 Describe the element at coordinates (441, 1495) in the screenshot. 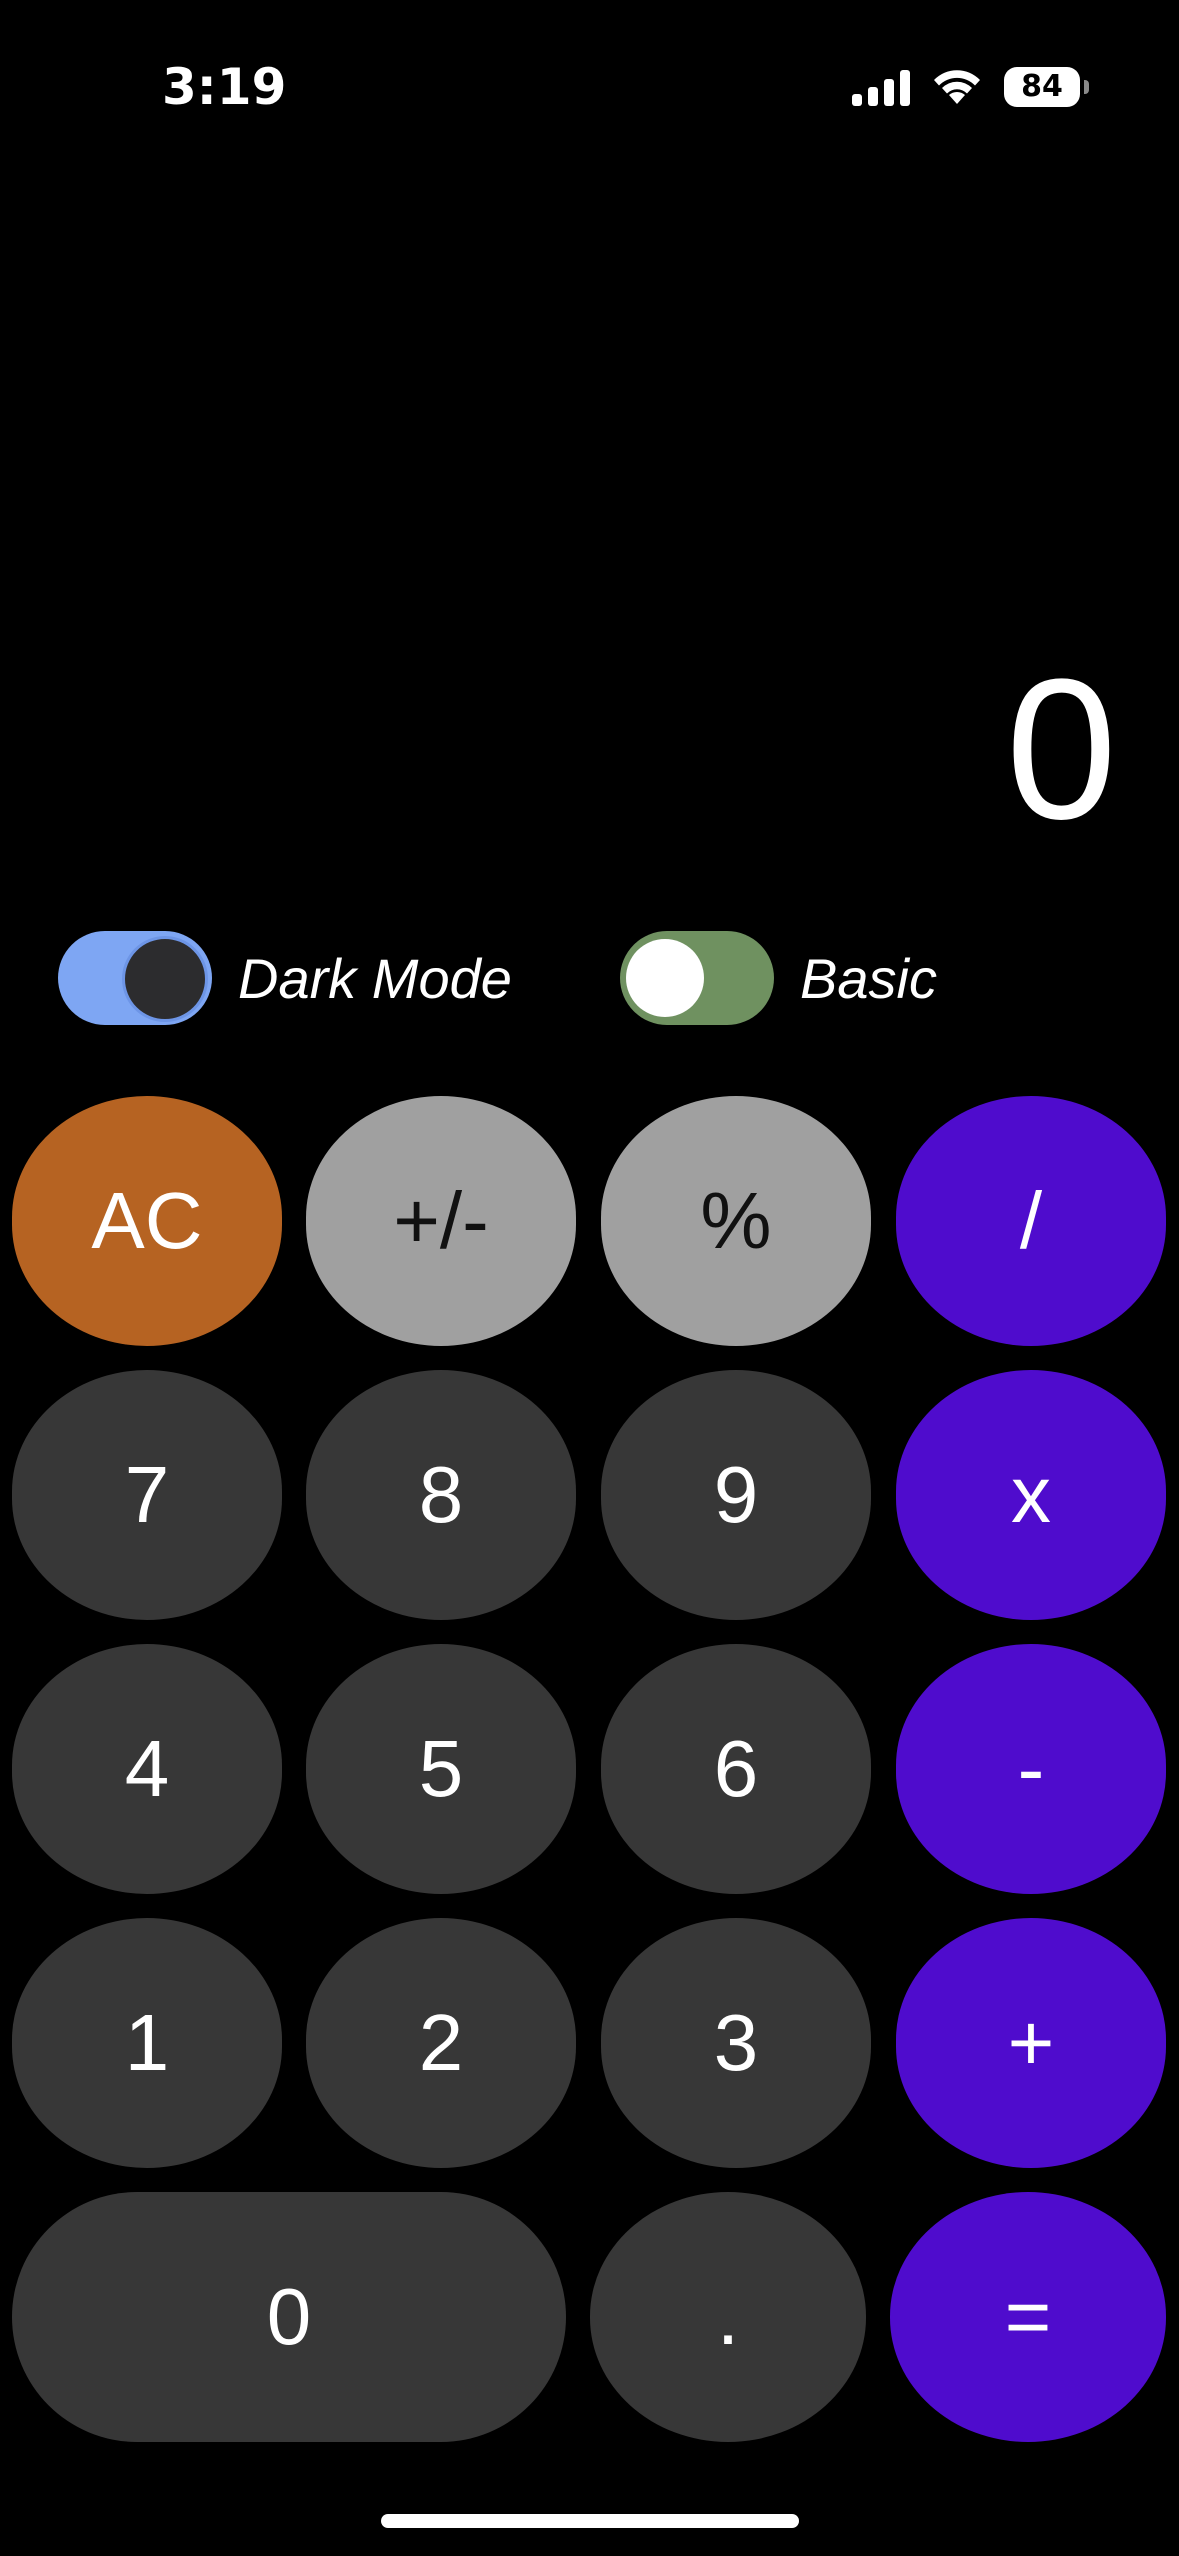

I see `digit-8-button: 8` at that location.